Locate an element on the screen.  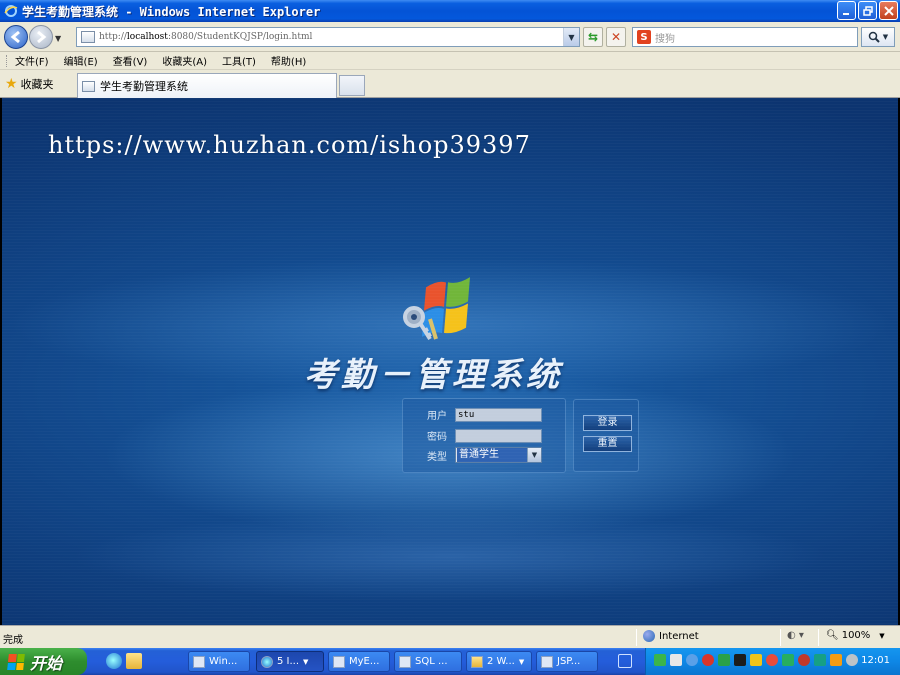
system-tray: 12:01 is located at coordinates (772, 661).